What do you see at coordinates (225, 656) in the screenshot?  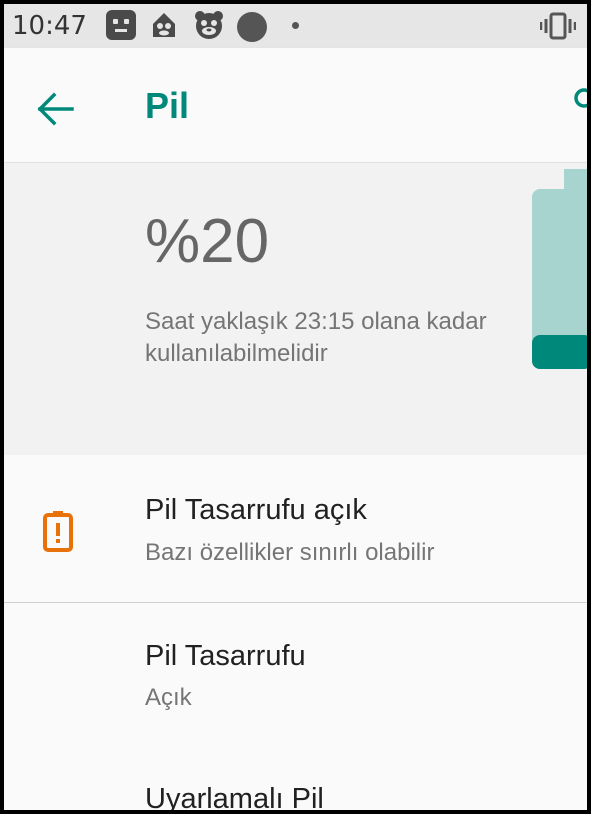 I see `battery-saver-title: Pil Tasarrufu` at bounding box center [225, 656].